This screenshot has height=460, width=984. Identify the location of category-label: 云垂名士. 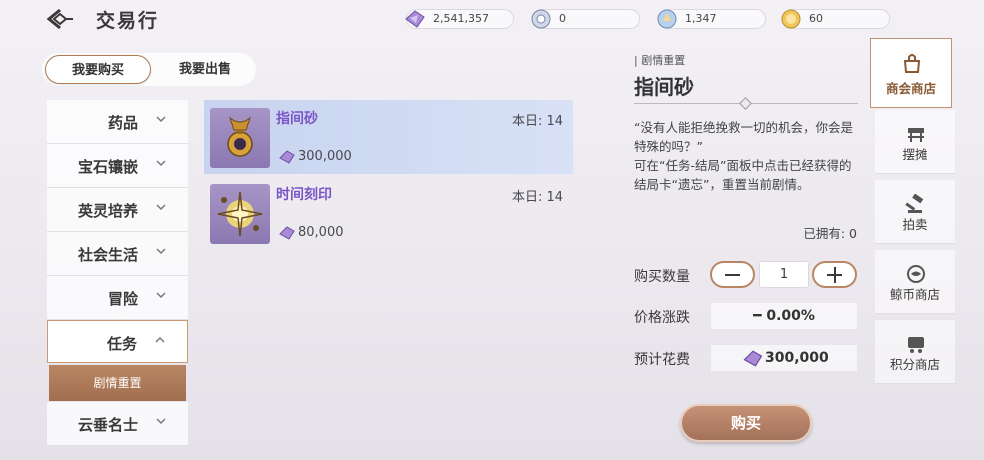
(107, 425).